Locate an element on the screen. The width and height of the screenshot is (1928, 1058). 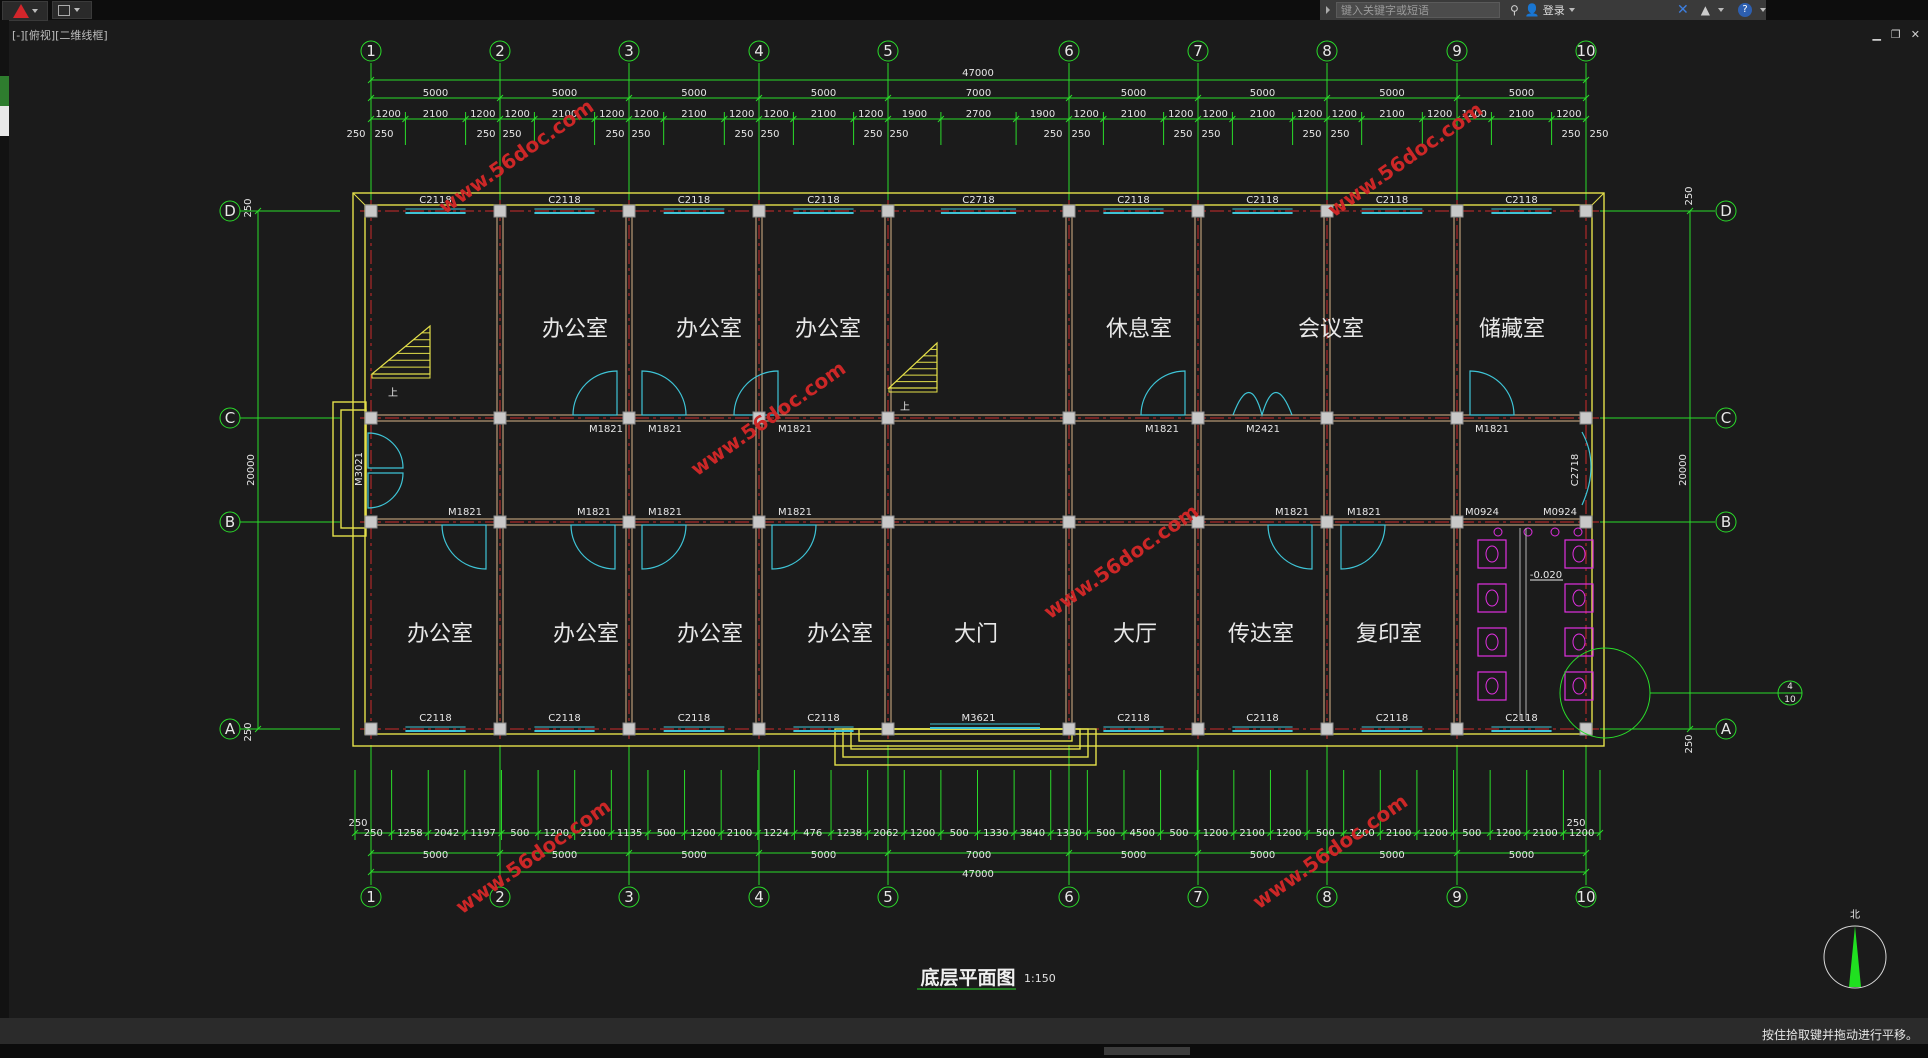
watermark: www.56doc.com is located at coordinates (533, 856).